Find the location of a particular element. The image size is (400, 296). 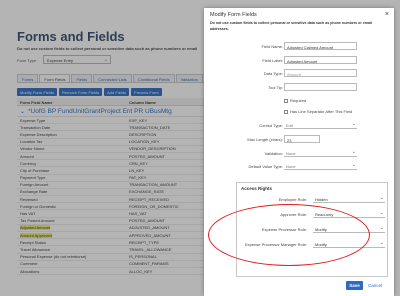

data-type-row: Data Type: Amount is located at coordinates (299, 73).